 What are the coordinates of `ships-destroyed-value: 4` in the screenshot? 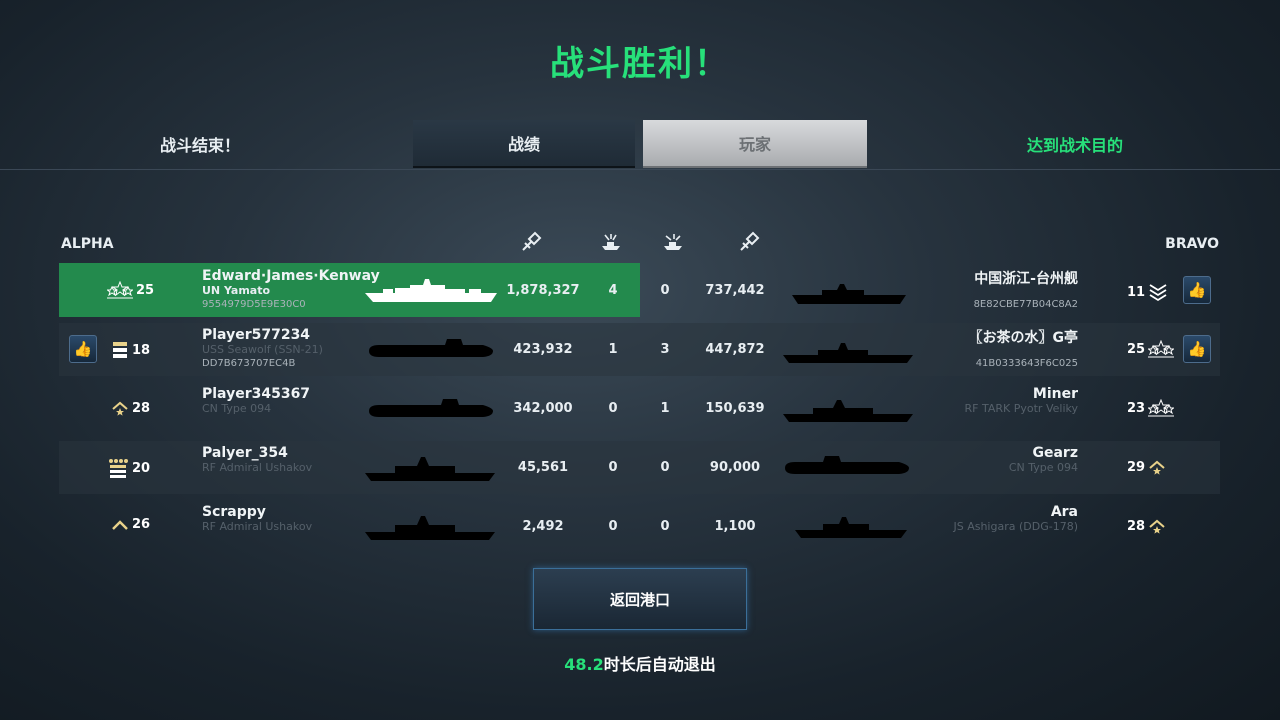 It's located at (613, 290).